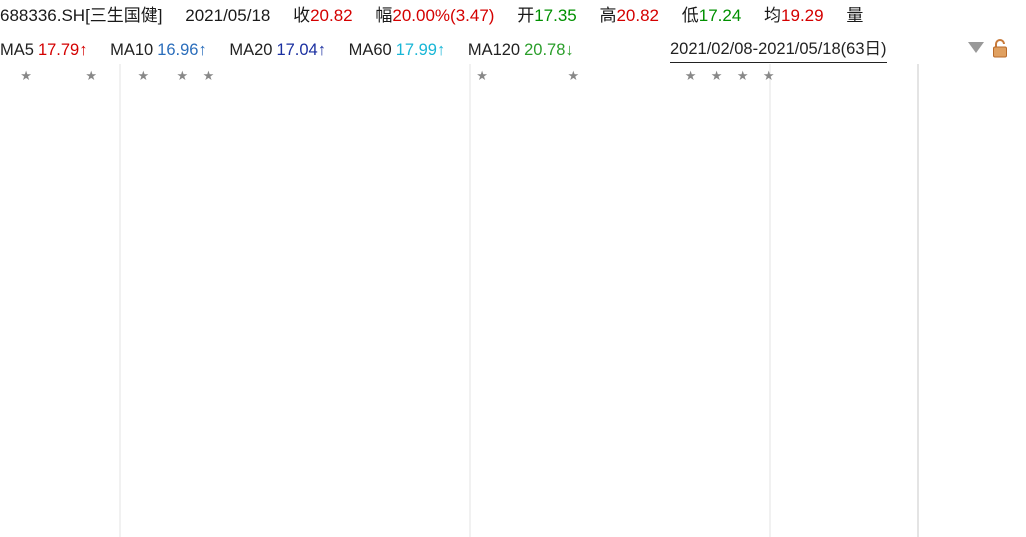 This screenshot has width=1026, height=537. I want to click on ma120-label: MA120, so click(494, 50).